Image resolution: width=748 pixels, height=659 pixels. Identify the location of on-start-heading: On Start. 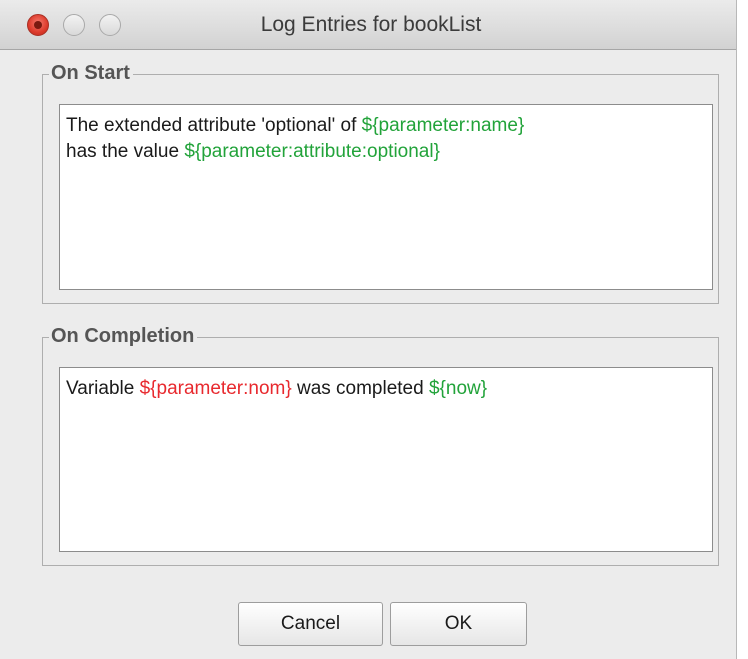
(91, 73).